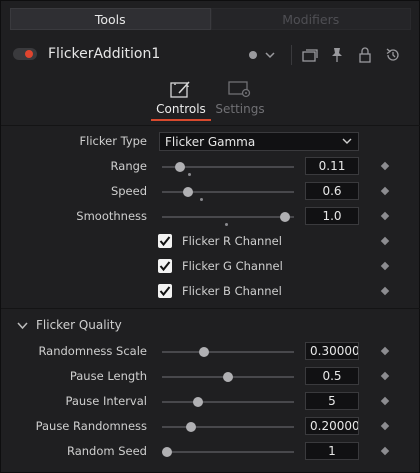 Image resolution: width=420 pixels, height=473 pixels. I want to click on smoothness-row: Smoothness 1.0, so click(210, 217).